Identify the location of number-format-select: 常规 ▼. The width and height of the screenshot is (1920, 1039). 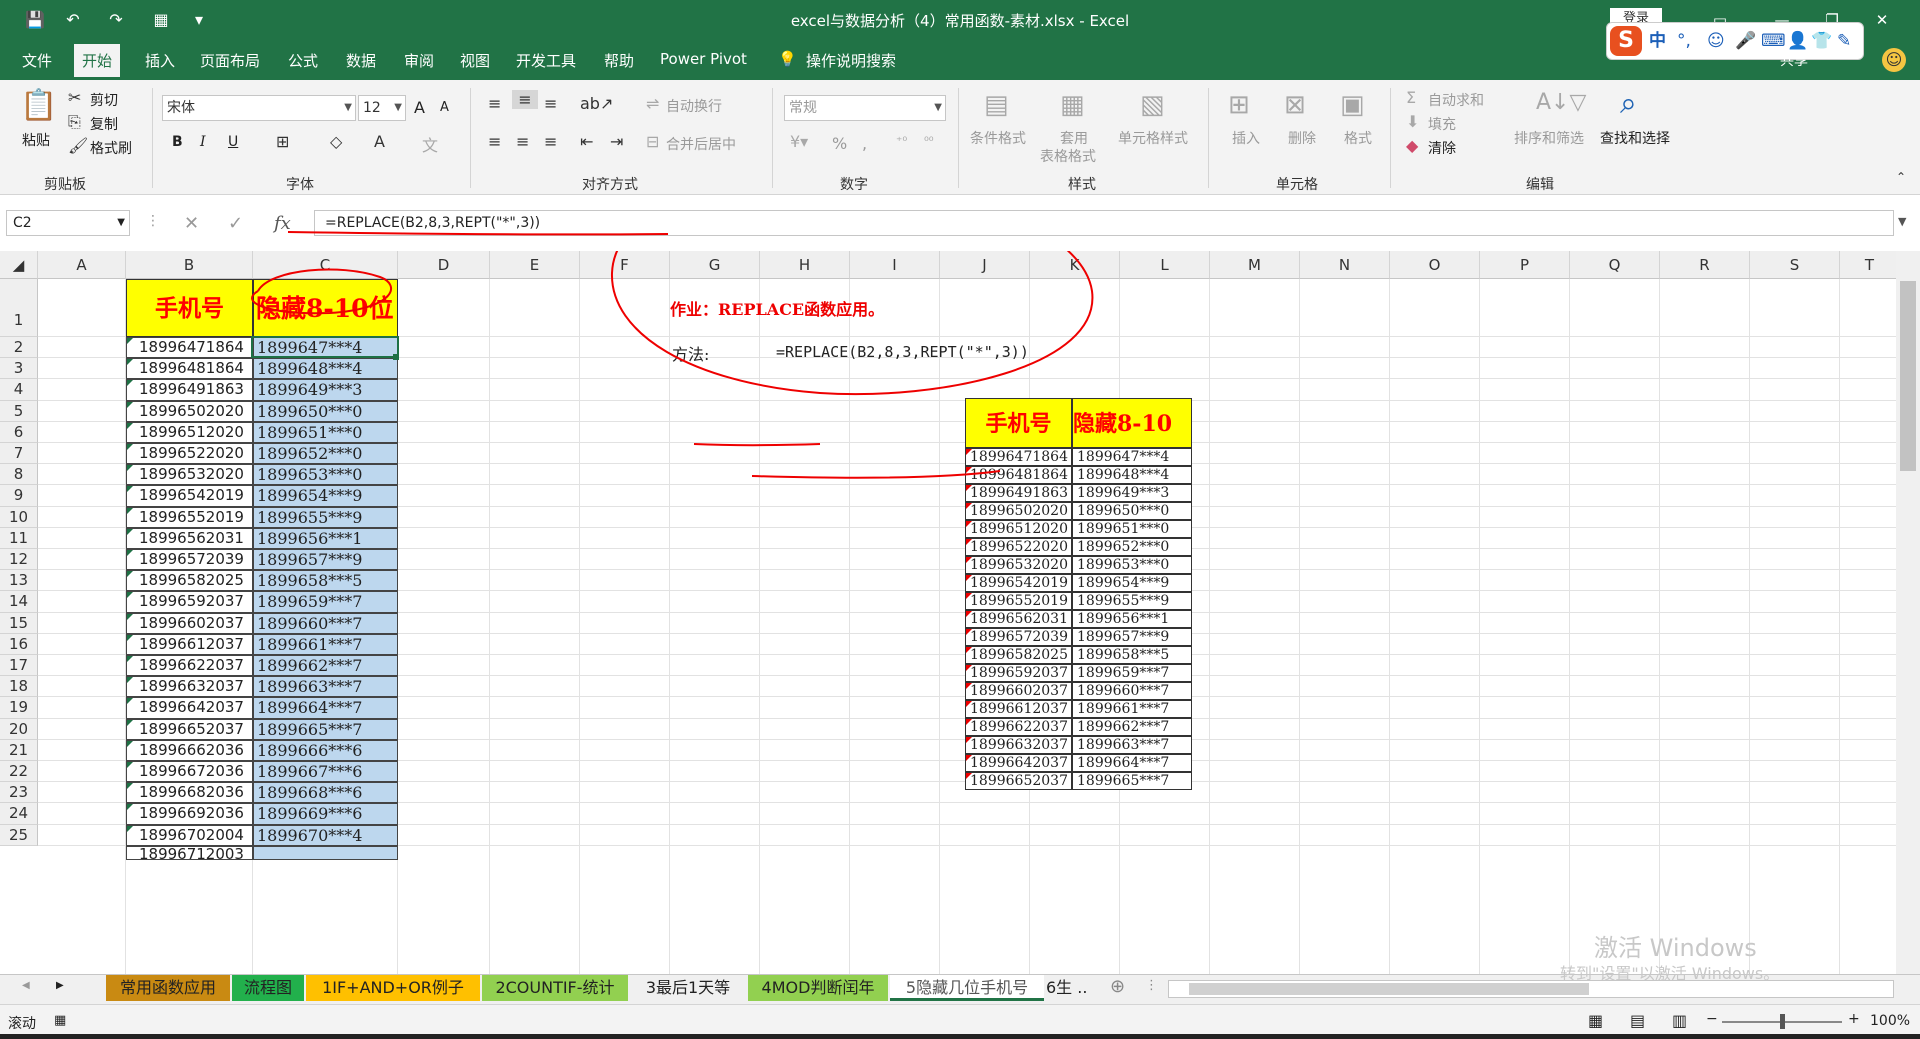
(865, 108).